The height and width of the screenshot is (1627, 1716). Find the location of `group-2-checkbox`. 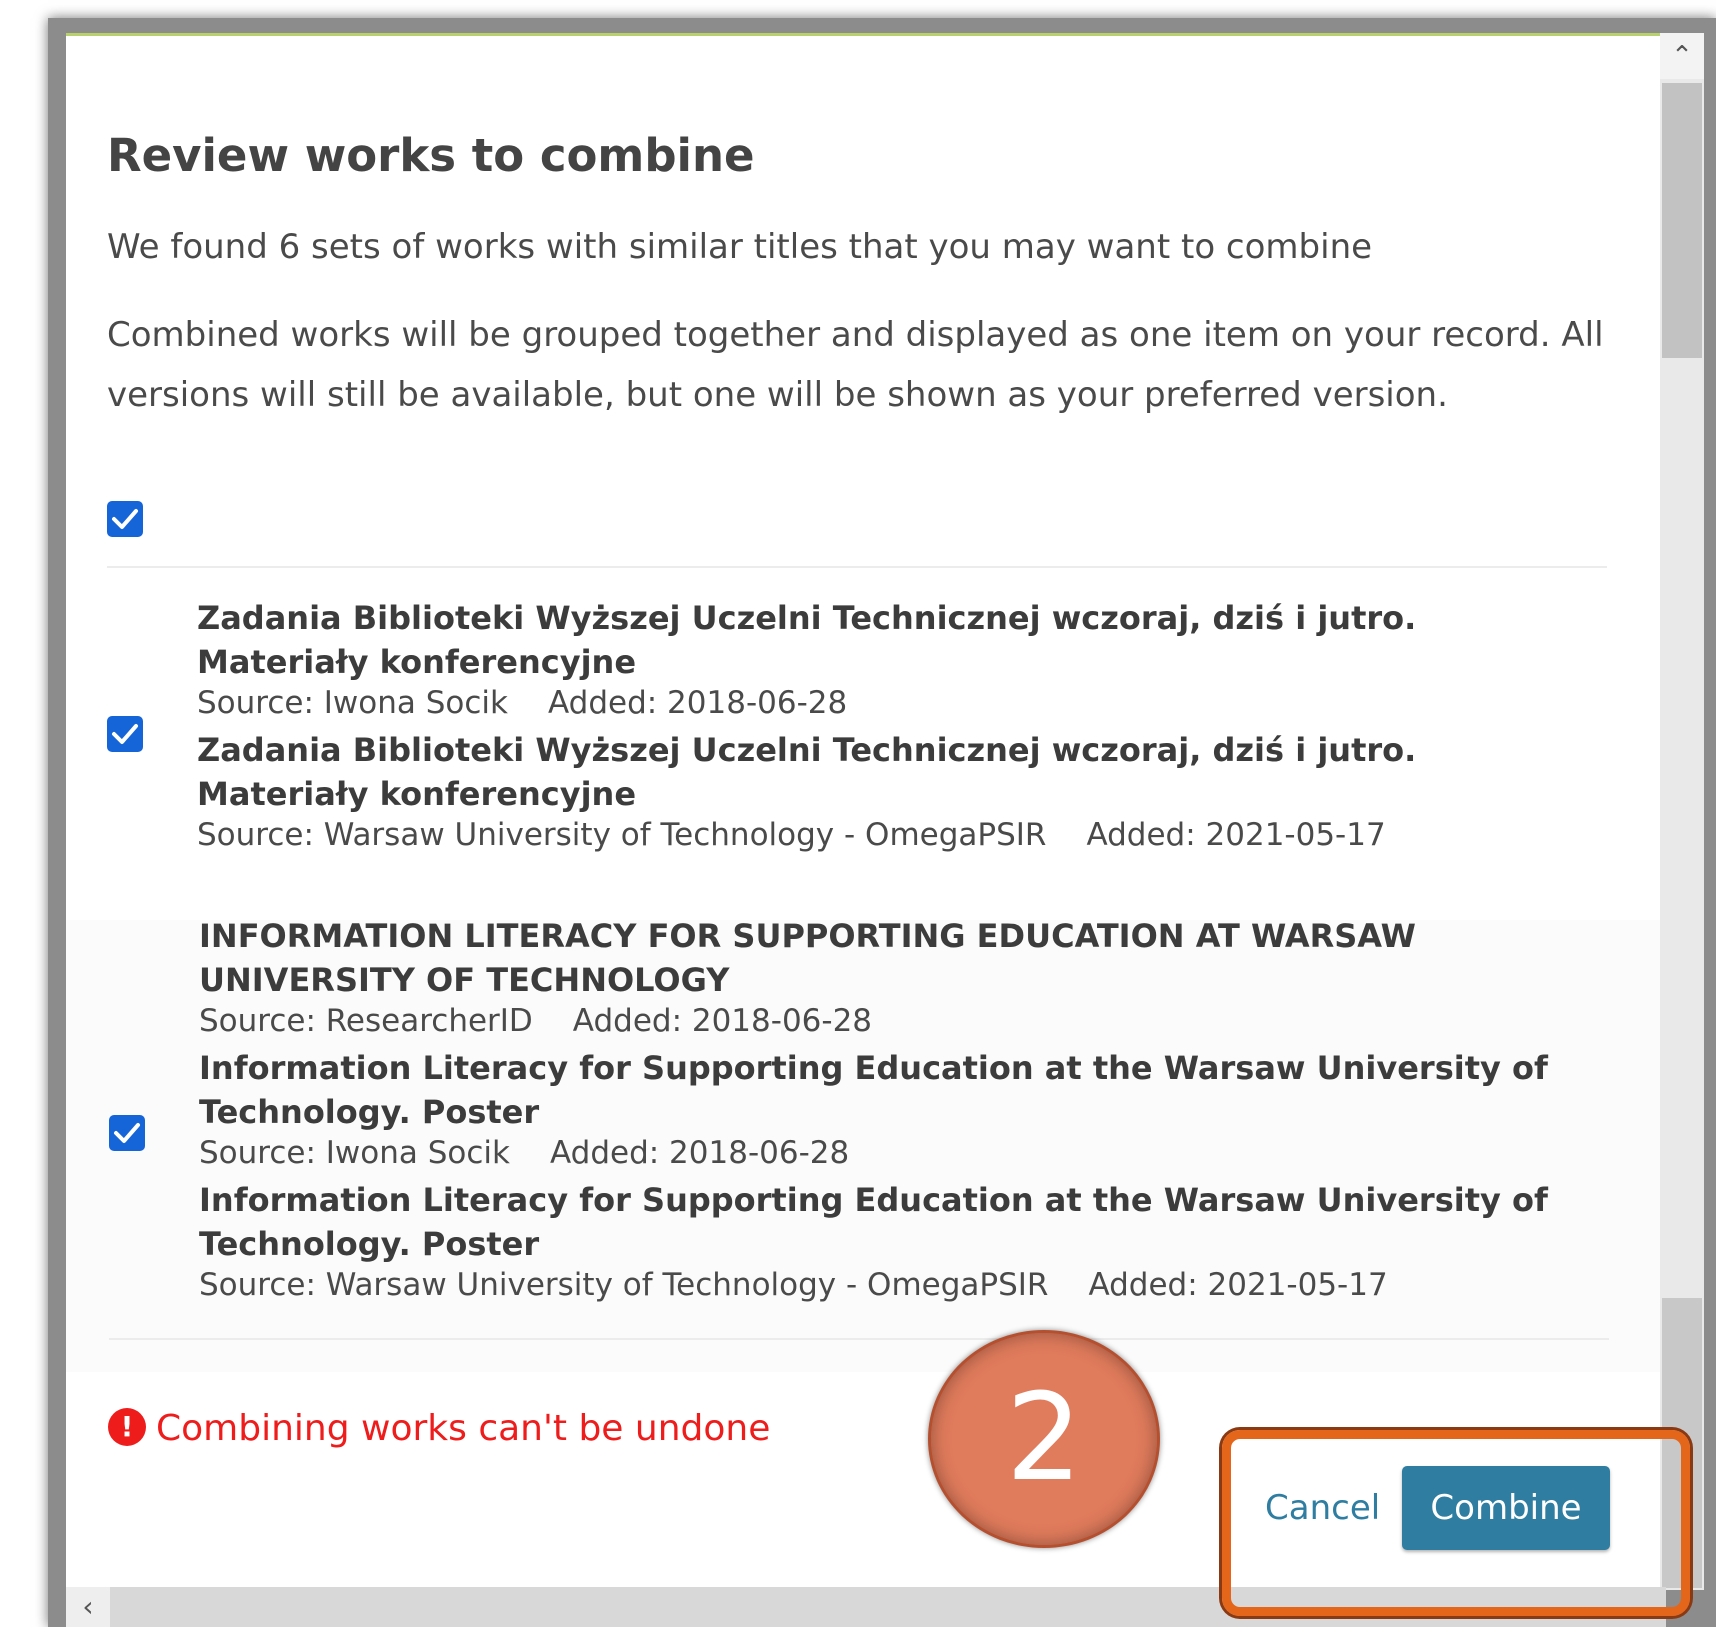

group-2-checkbox is located at coordinates (127, 1133).